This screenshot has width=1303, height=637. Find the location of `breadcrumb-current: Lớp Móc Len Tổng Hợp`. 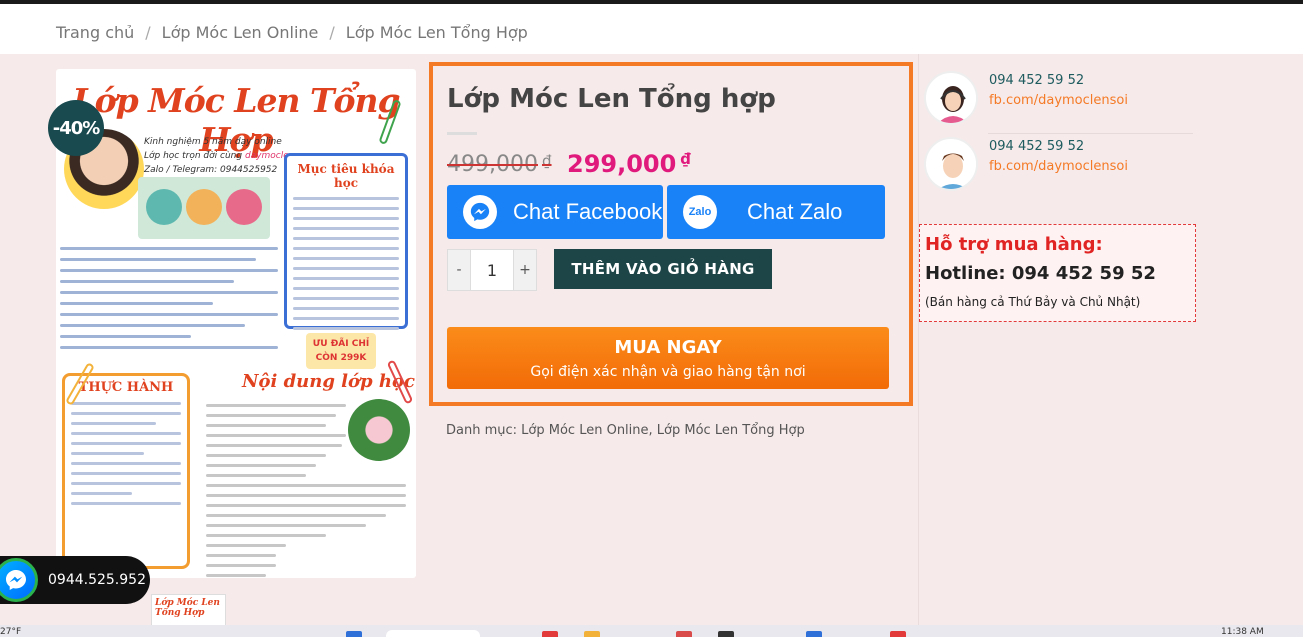

breadcrumb-current: Lớp Móc Len Tổng Hợp is located at coordinates (436, 32).